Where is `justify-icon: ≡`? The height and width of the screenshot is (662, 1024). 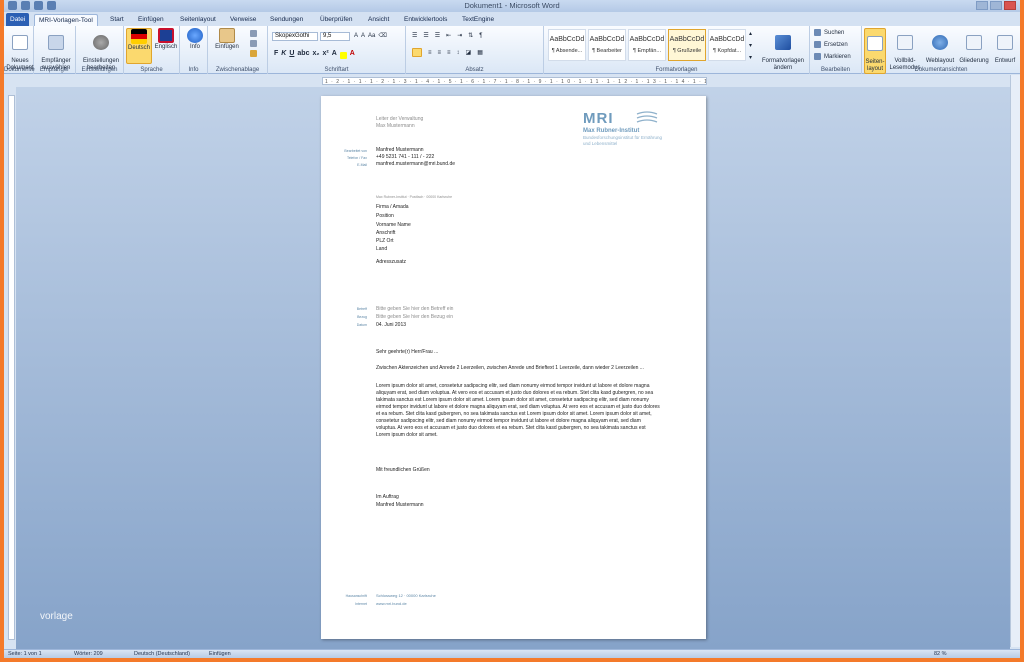 justify-icon: ≡ is located at coordinates (449, 53).